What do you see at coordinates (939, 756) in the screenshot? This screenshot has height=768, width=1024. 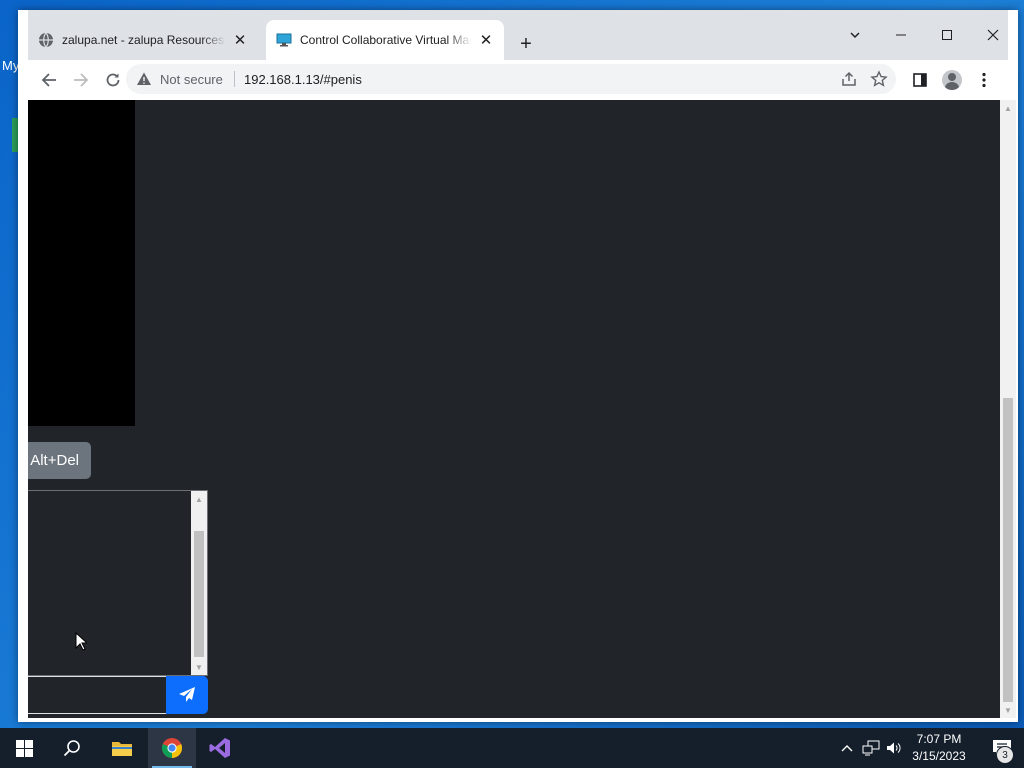 I see `clock-date: 3/15/2023` at bounding box center [939, 756].